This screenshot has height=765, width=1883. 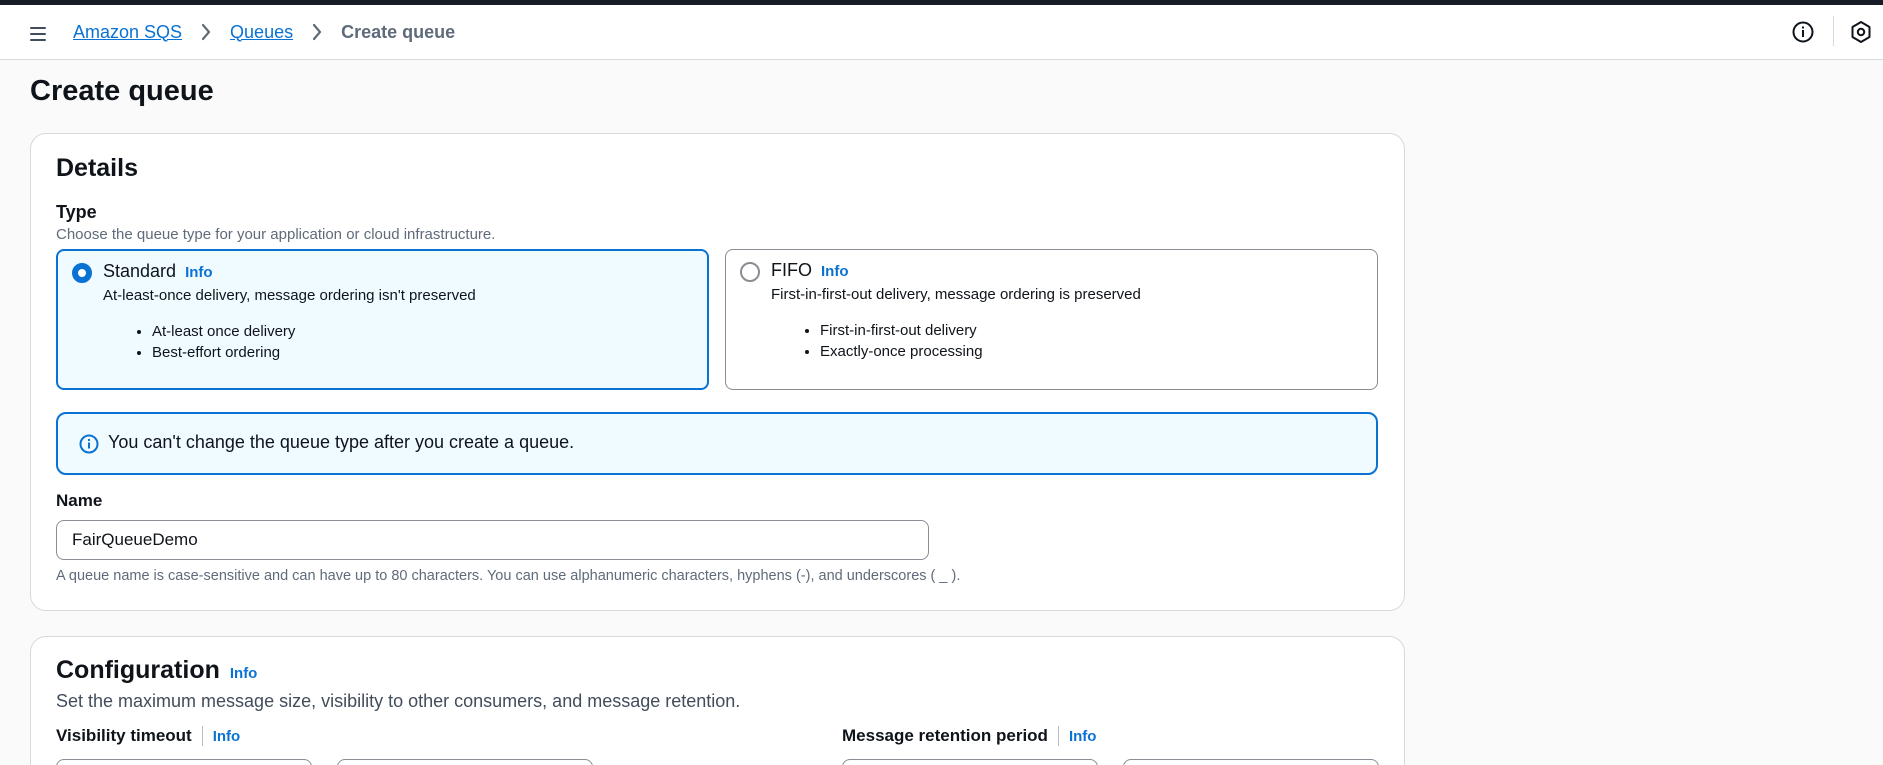 What do you see at coordinates (750, 272) in the screenshot?
I see `fifo-radio` at bounding box center [750, 272].